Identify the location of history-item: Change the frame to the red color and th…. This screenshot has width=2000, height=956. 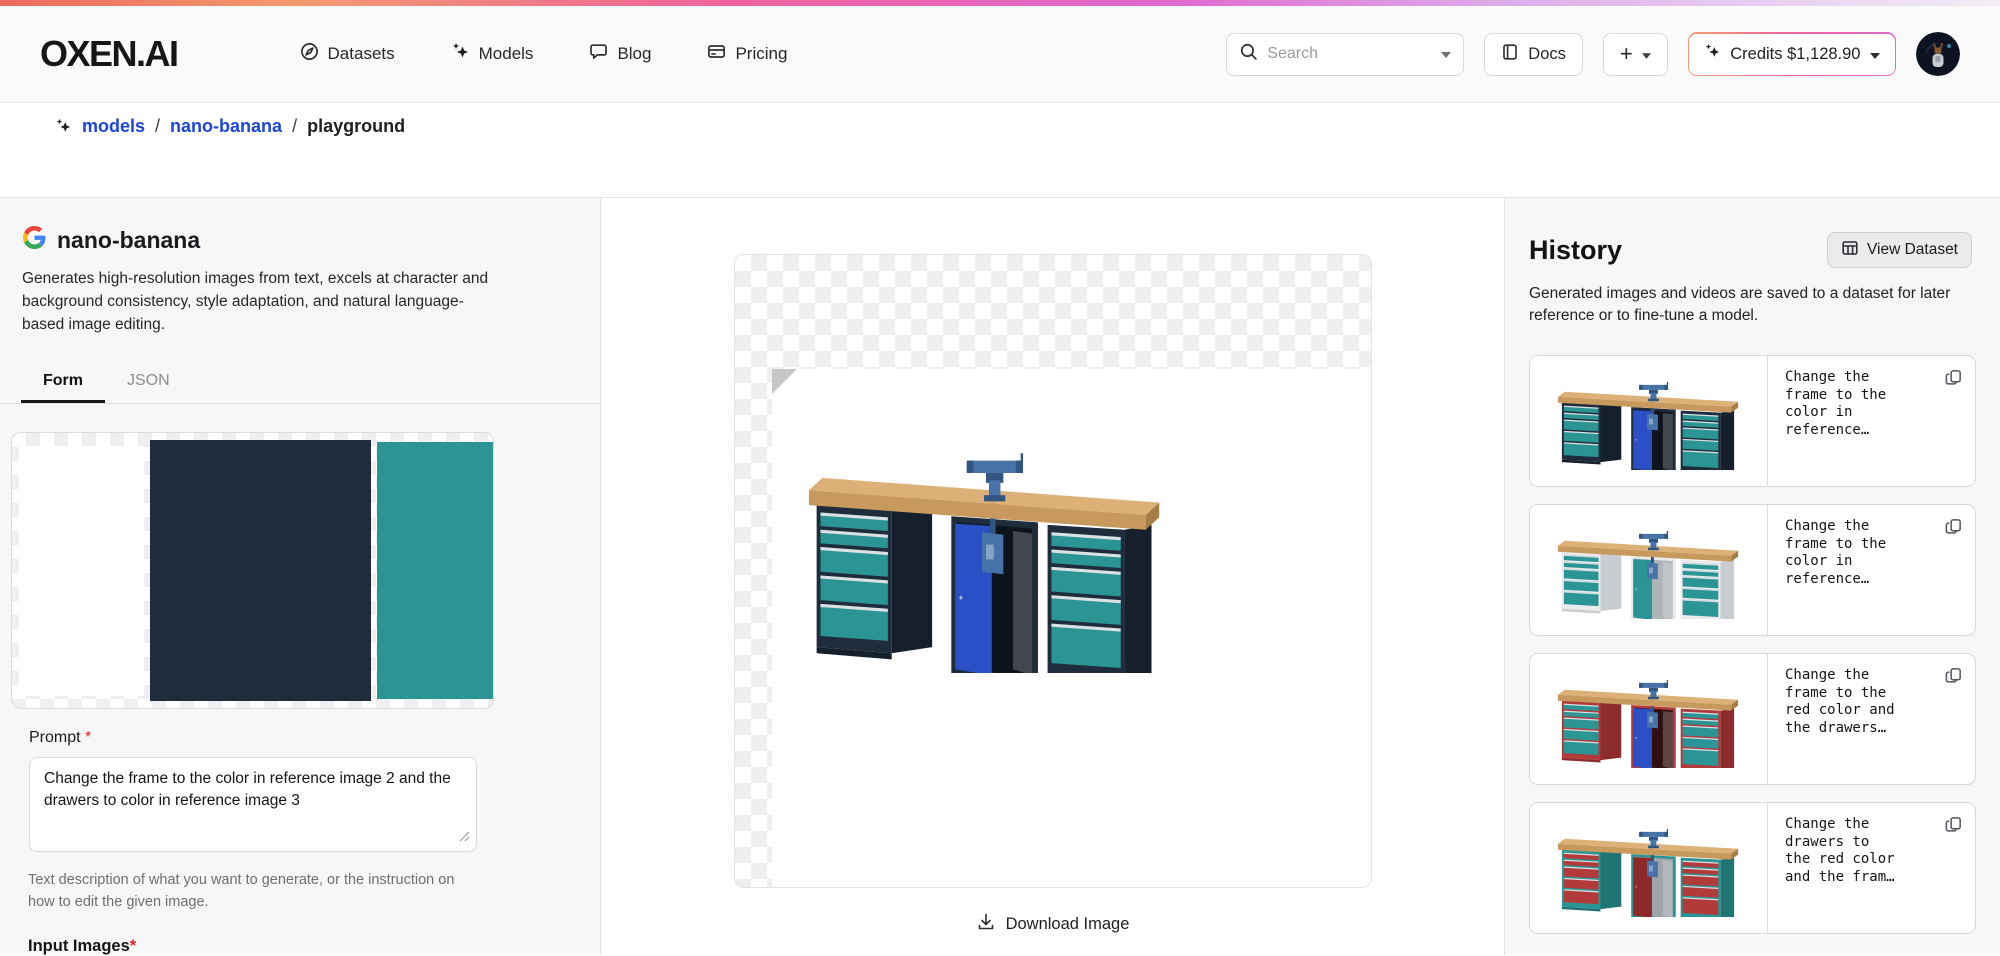
(1752, 719).